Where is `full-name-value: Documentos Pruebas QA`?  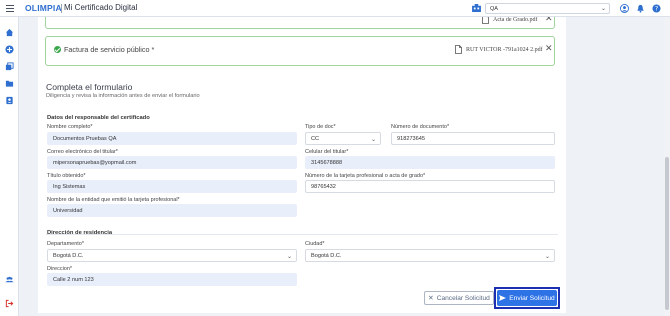
full-name-value: Documentos Pruebas QA is located at coordinates (85, 139).